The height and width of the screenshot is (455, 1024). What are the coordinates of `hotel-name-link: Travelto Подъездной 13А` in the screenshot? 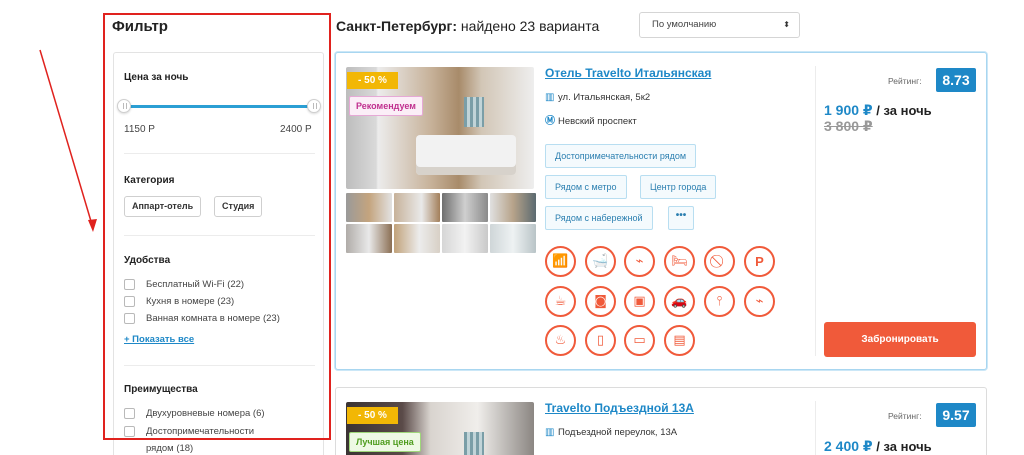 It's located at (619, 408).